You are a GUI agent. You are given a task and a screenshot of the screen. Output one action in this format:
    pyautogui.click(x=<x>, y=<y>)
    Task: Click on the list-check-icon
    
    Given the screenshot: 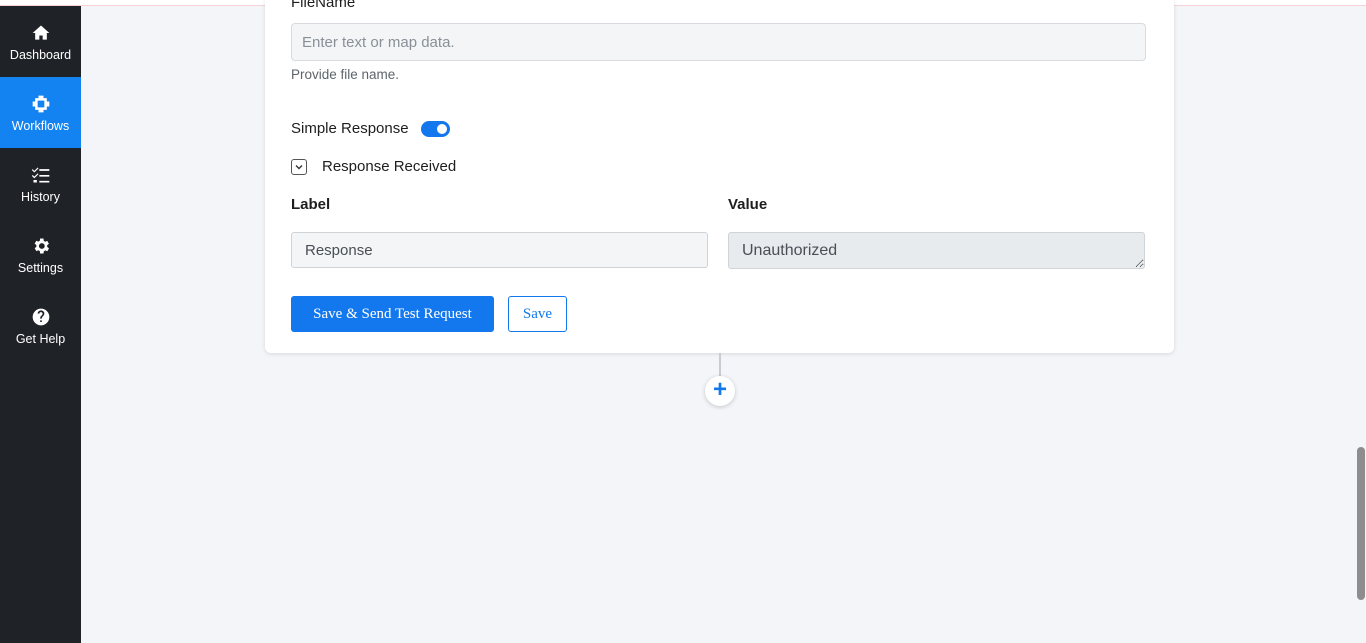 What is the action you would take?
    pyautogui.click(x=41, y=175)
    